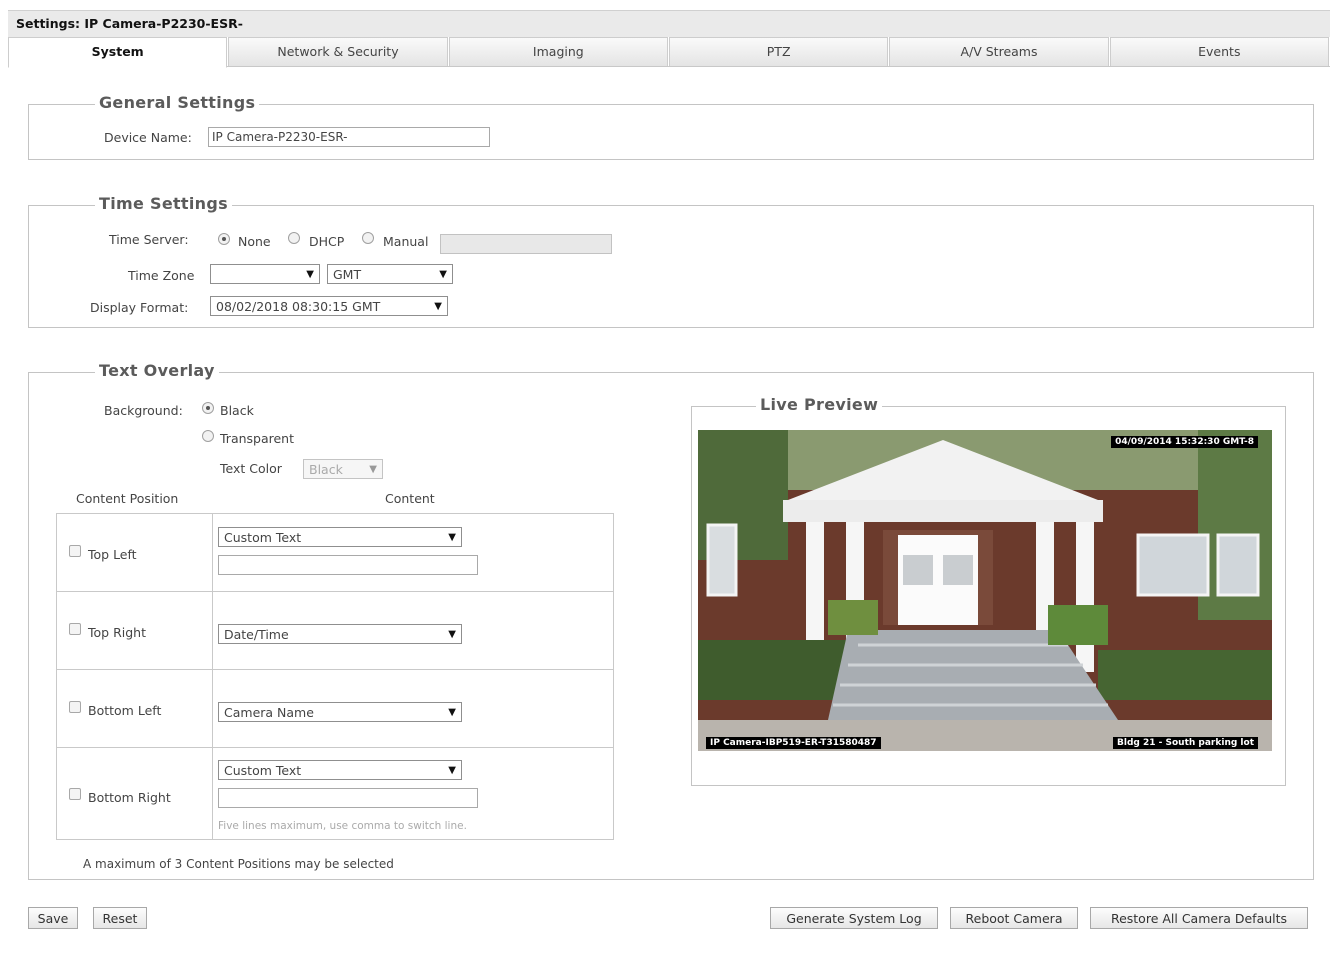  What do you see at coordinates (254, 241) in the screenshot?
I see `time-server-none-label: None` at bounding box center [254, 241].